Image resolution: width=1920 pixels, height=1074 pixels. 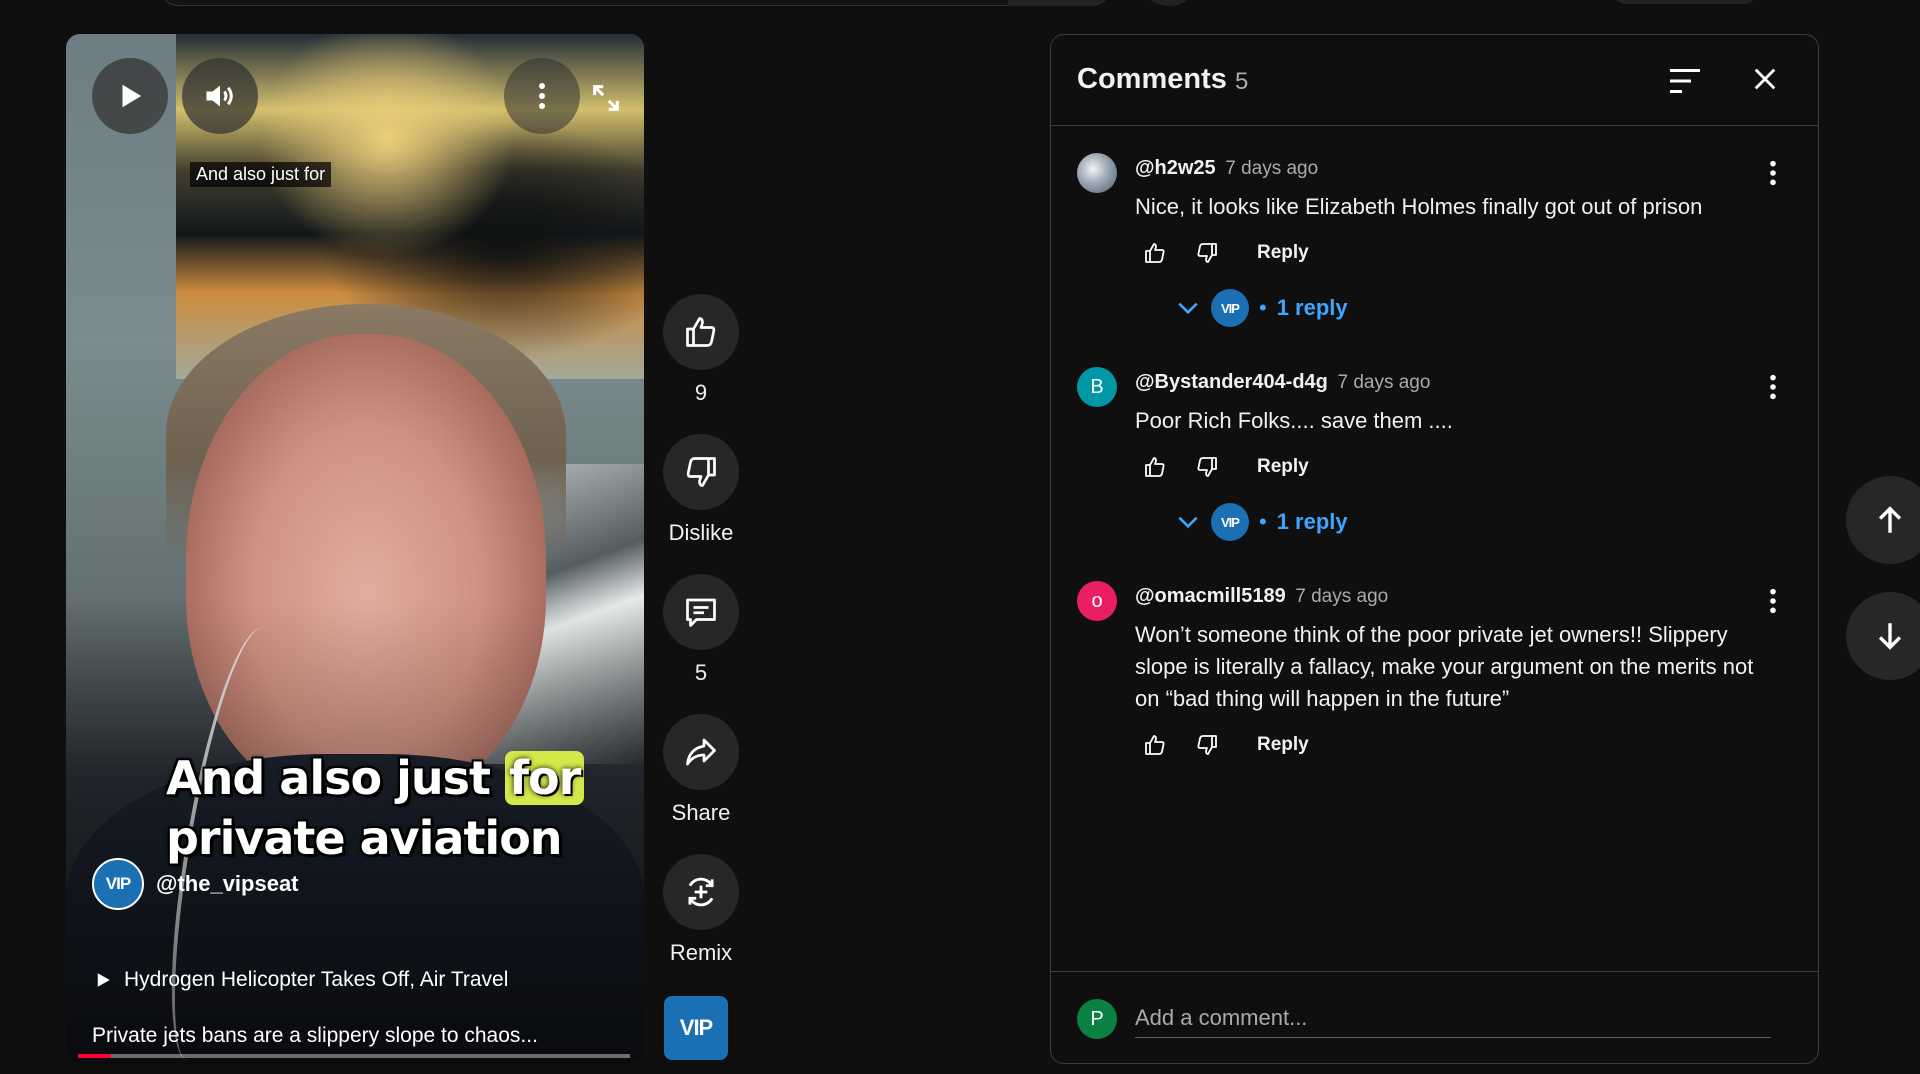 I want to click on arrow-up-icon, so click(x=1890, y=519).